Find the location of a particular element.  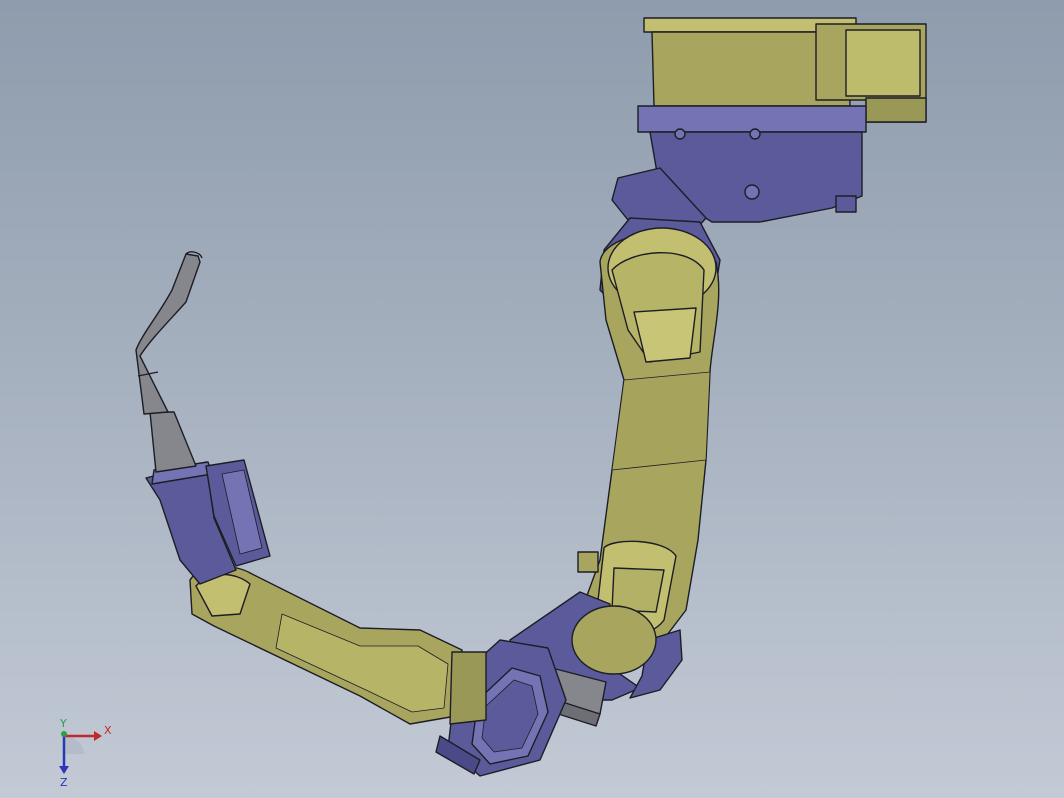

forearm-link is located at coordinates (338, 645).